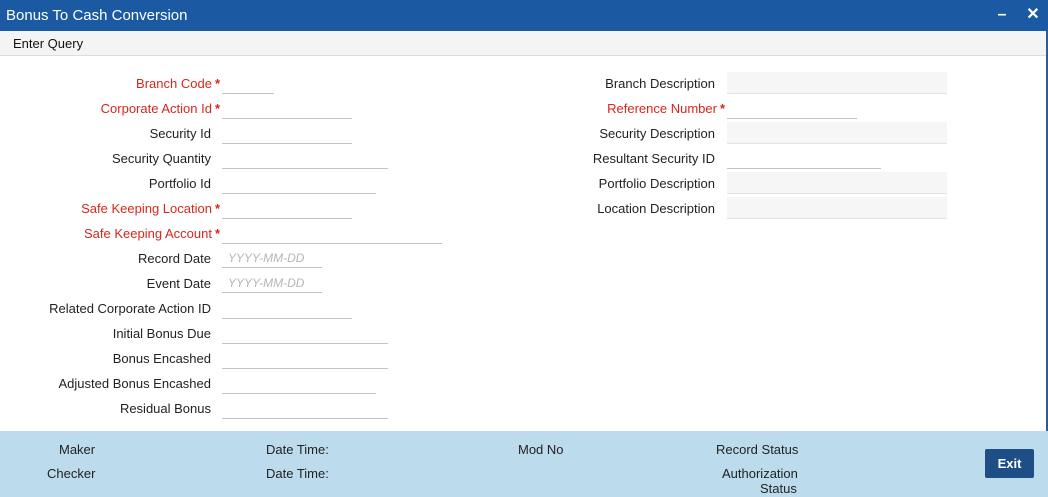 The width and height of the screenshot is (1048, 497). I want to click on record-status-label: Record Status, so click(757, 449).